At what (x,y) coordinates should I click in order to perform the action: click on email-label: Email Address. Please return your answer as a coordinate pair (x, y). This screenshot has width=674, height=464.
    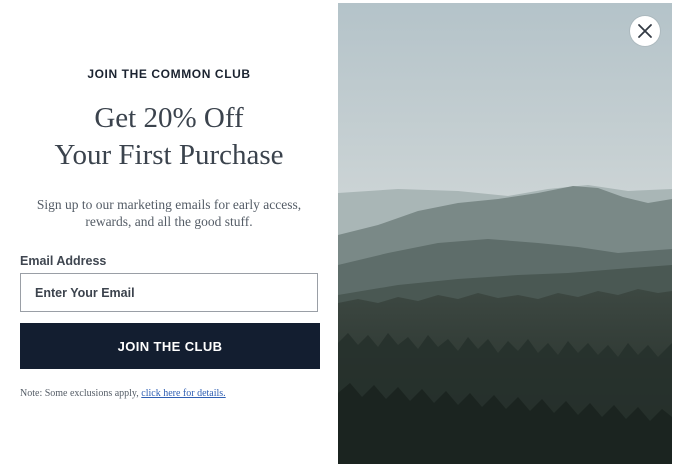
    Looking at the image, I should click on (63, 261).